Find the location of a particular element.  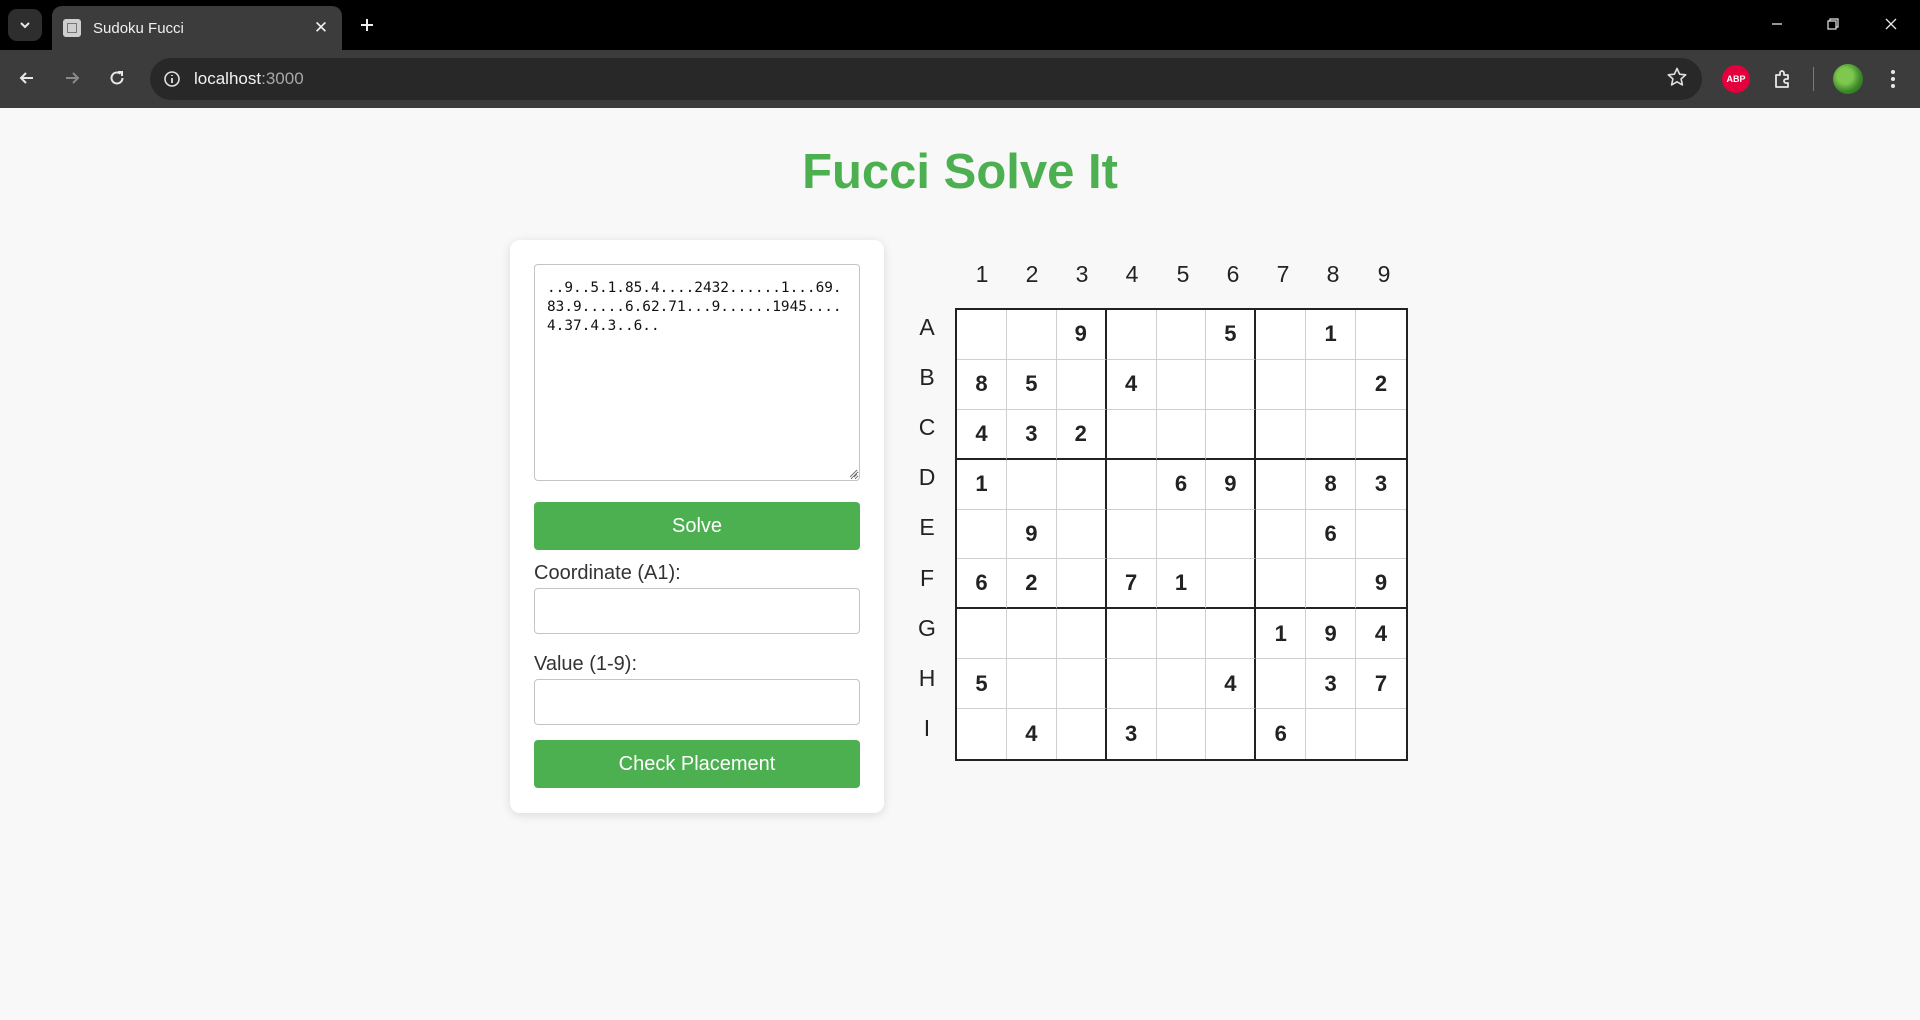

bookmark-star-icon is located at coordinates (1677, 79).